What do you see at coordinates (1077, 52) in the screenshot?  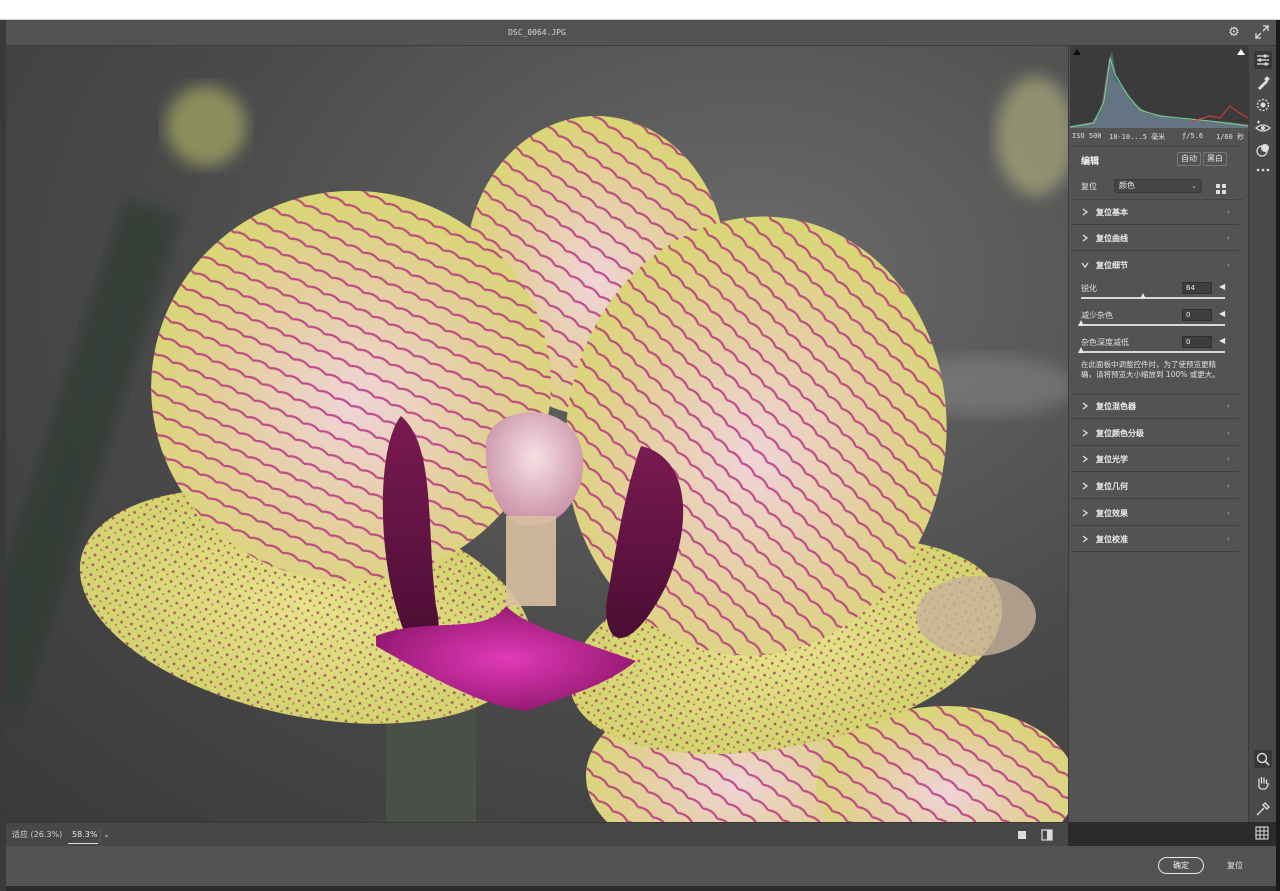 I see `shadow-clipping-icon` at bounding box center [1077, 52].